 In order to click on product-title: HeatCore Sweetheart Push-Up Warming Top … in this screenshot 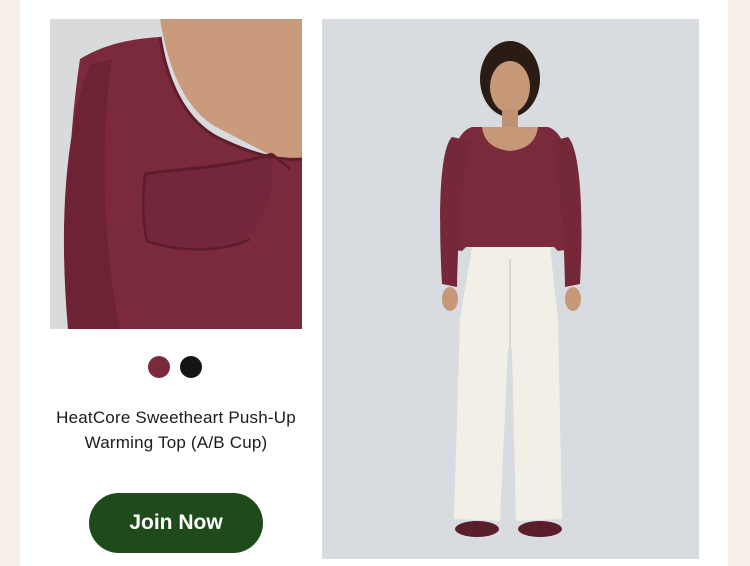, I will do `click(176, 430)`.